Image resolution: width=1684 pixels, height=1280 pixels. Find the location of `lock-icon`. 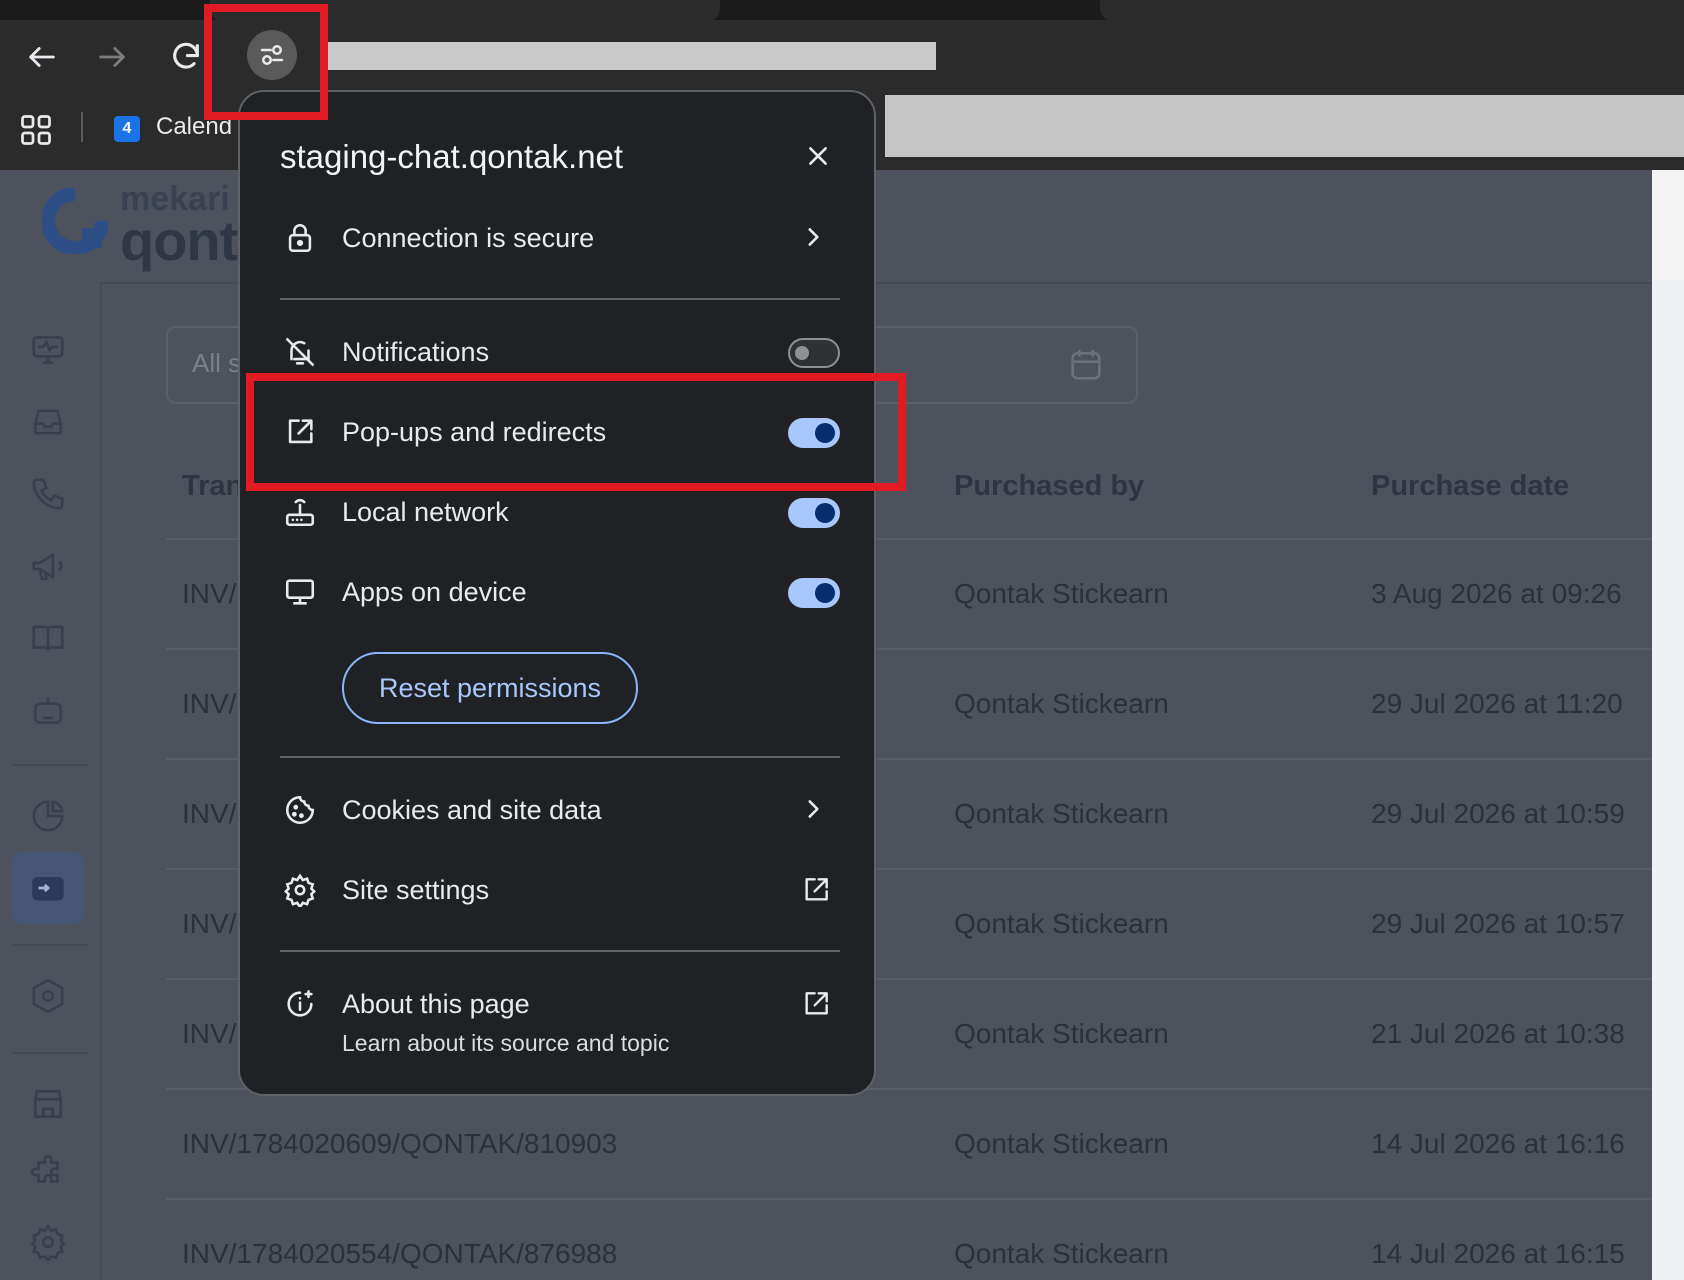

lock-icon is located at coordinates (300, 238).